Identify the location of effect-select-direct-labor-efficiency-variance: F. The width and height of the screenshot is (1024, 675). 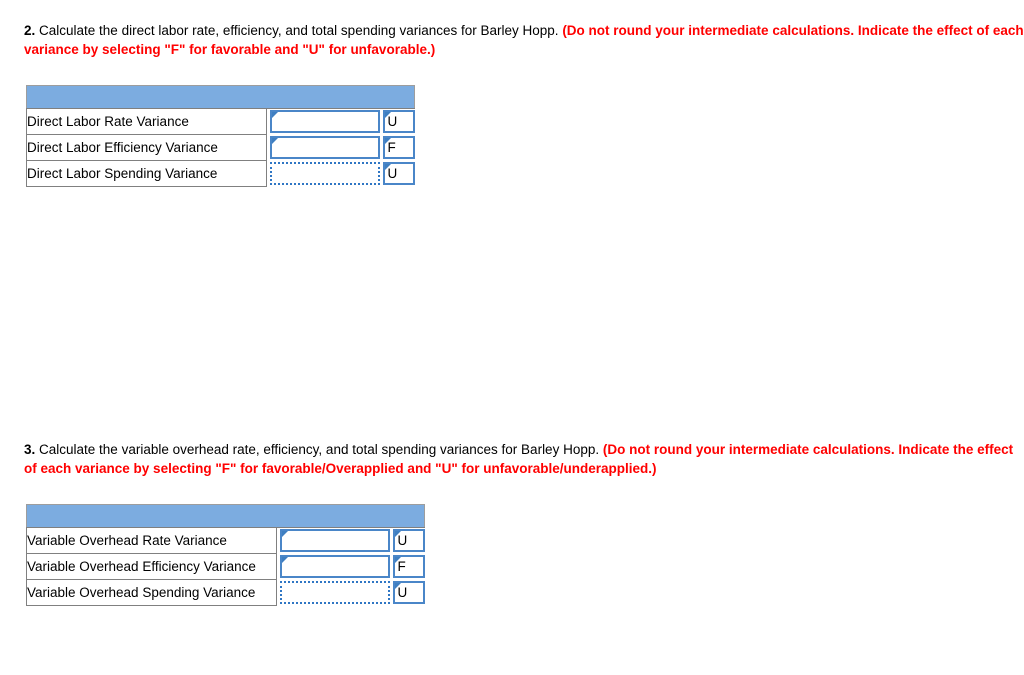
(398, 147).